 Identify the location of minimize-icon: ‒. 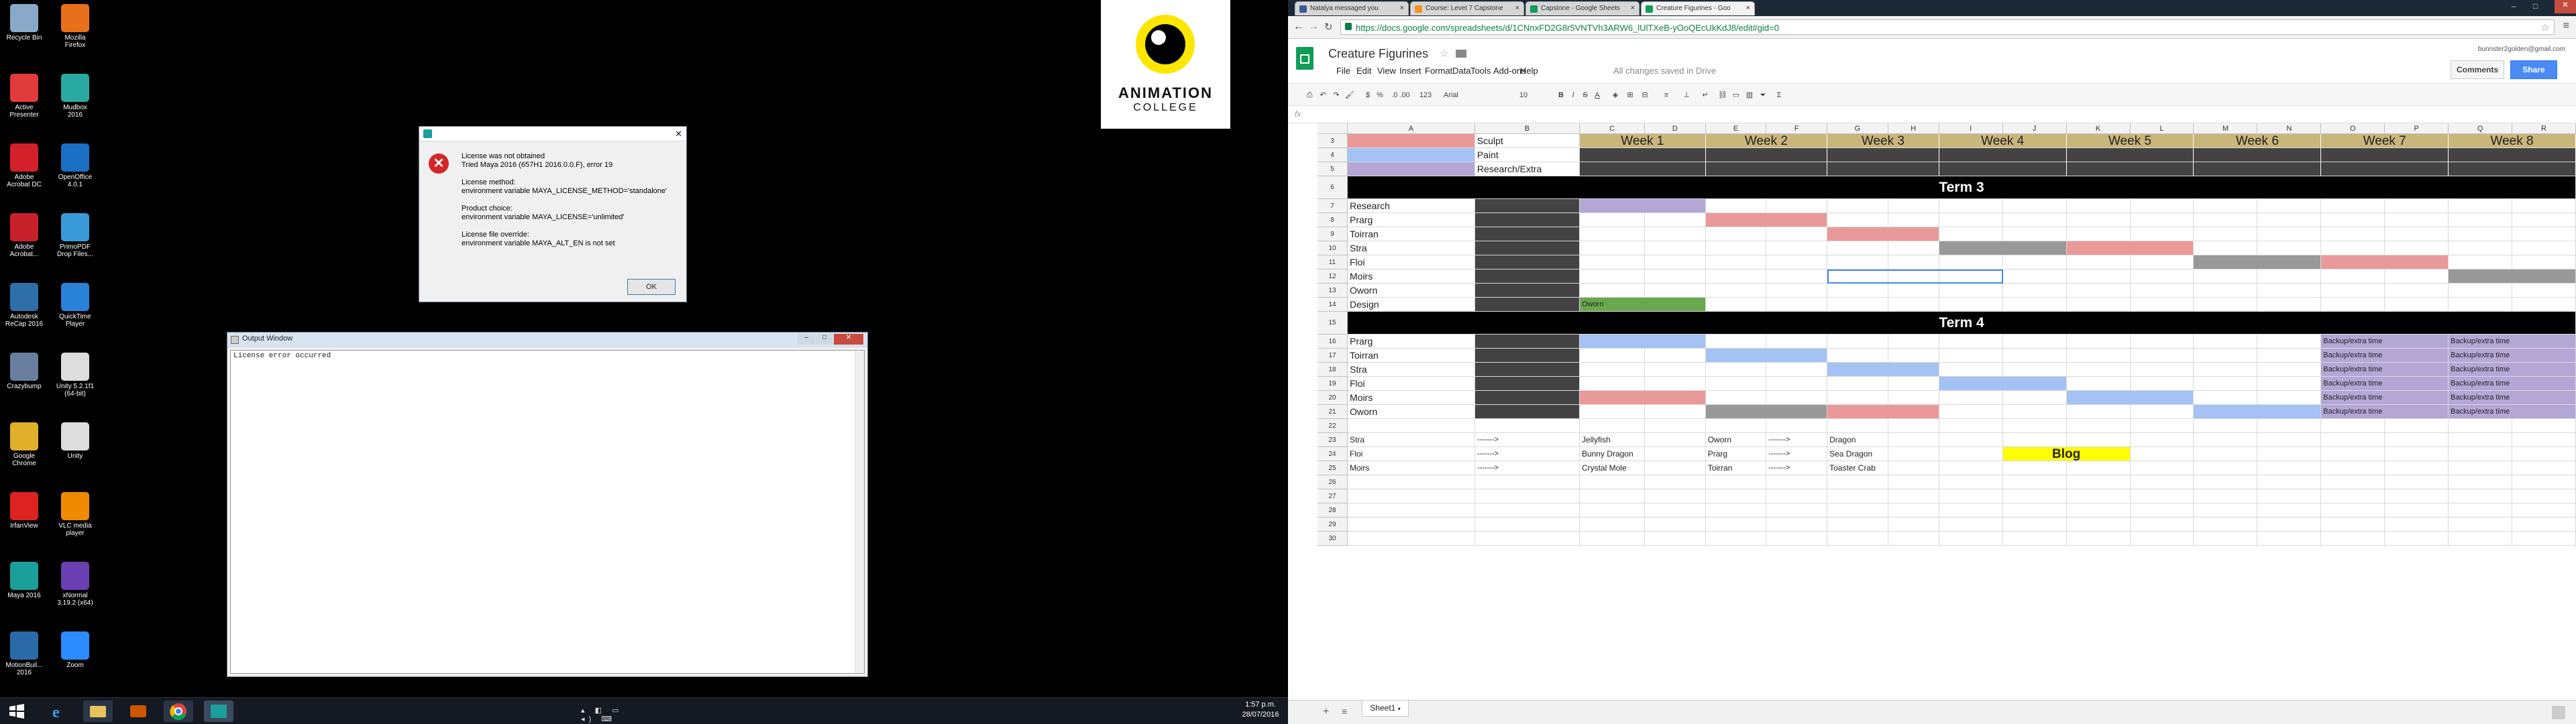
(2514, 6).